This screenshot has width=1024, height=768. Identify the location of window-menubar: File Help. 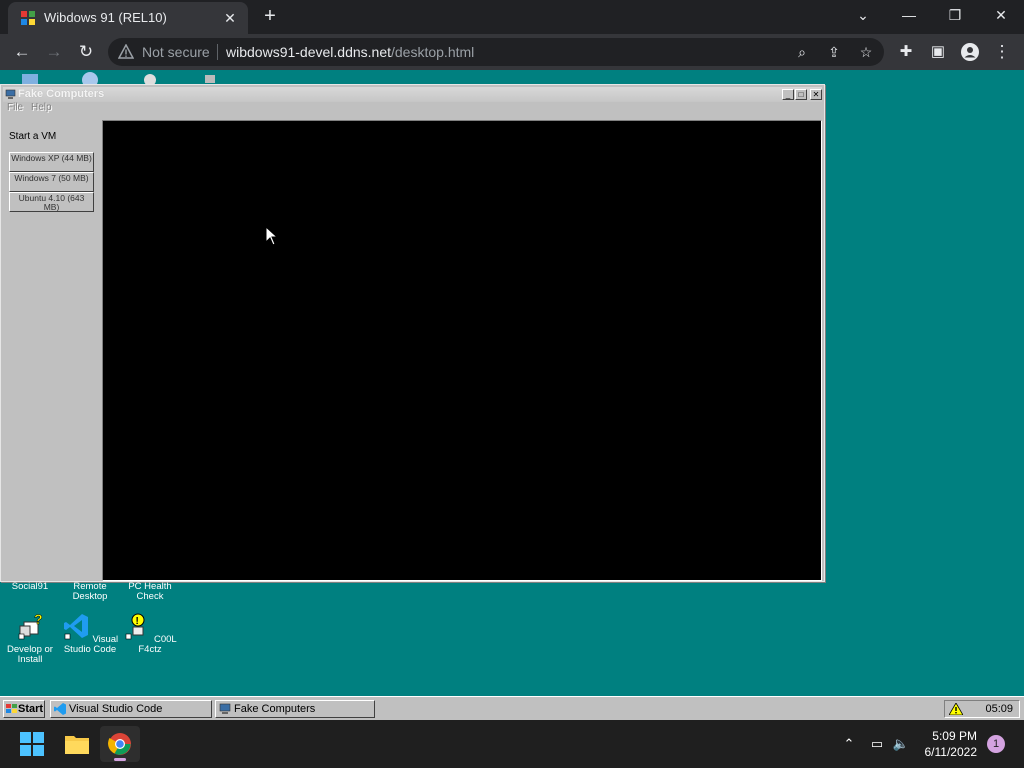
(412, 109).